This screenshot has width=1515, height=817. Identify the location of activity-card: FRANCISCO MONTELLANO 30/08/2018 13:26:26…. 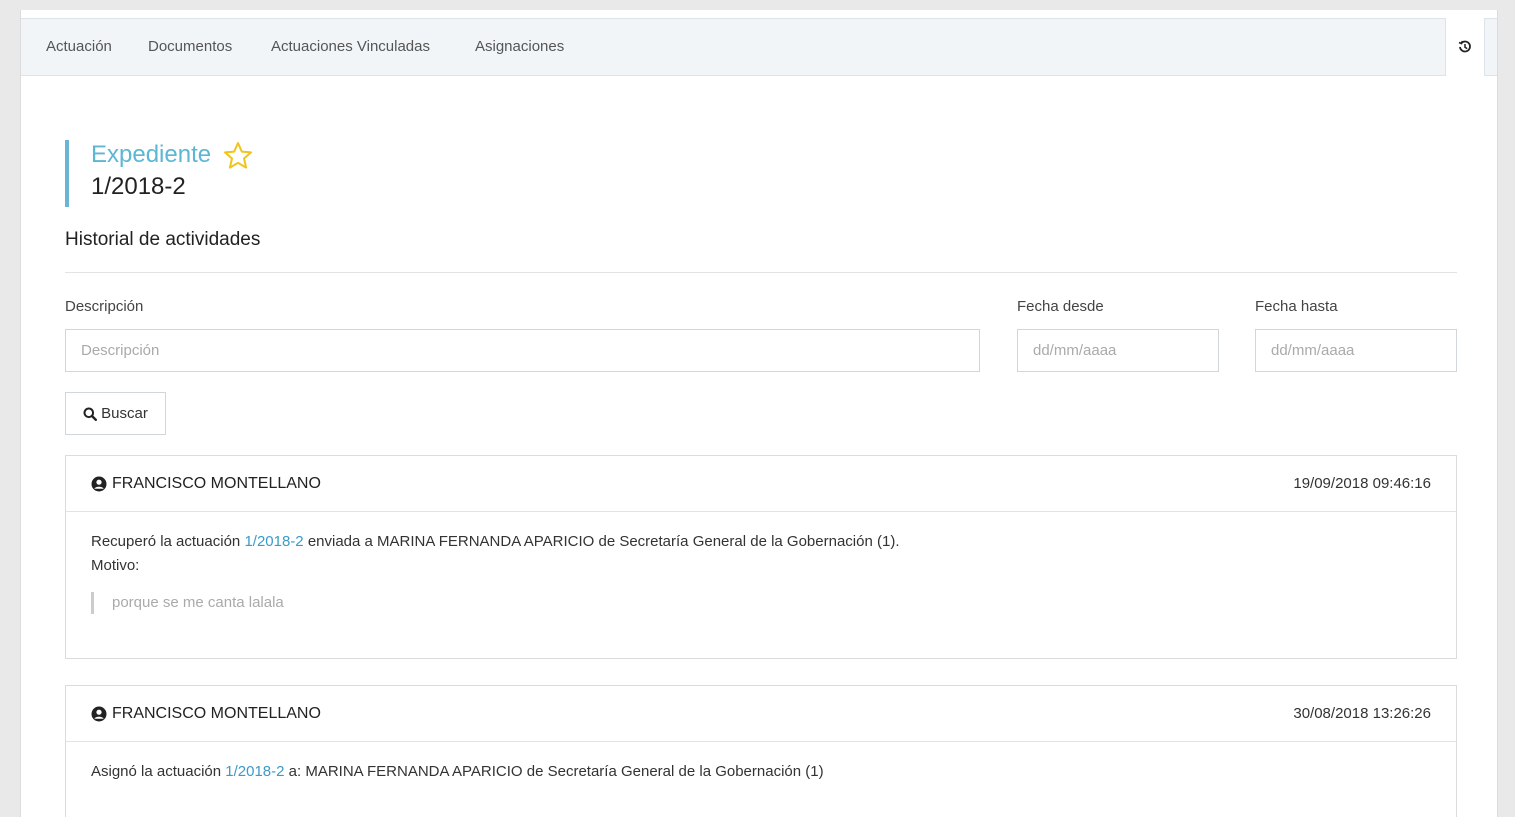
(761, 751).